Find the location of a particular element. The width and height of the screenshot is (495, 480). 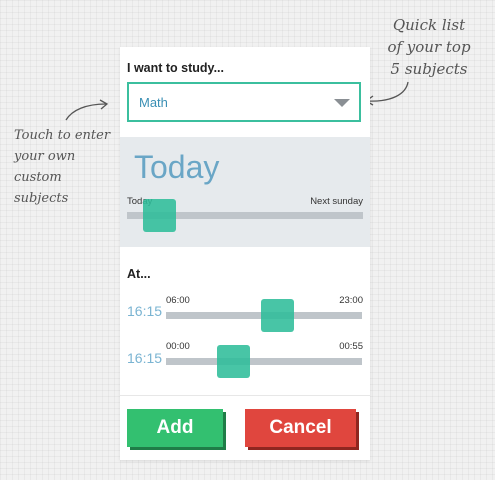

day-section: Today Today Next sunday is located at coordinates (245, 192).